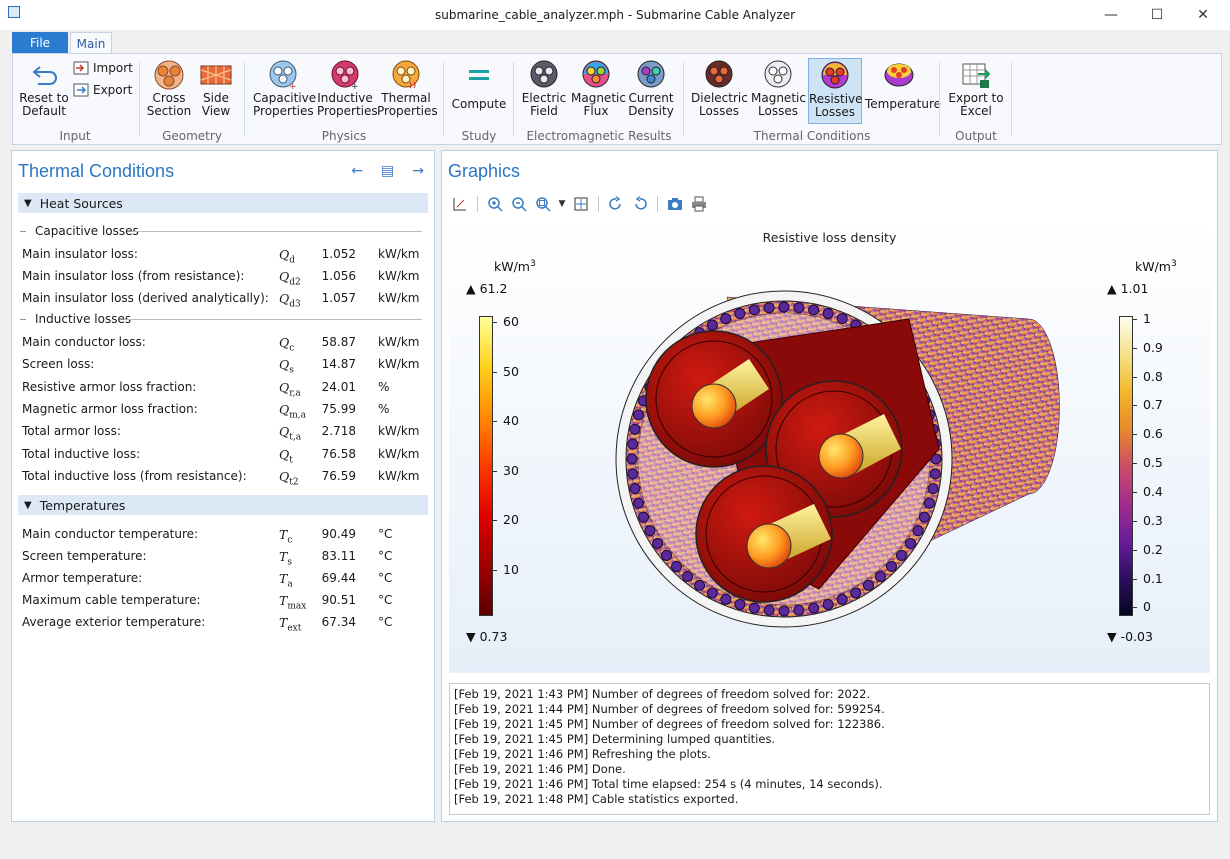 The height and width of the screenshot is (859, 1230). I want to click on colorbar-tick-label: 0.3, so click(1153, 520).